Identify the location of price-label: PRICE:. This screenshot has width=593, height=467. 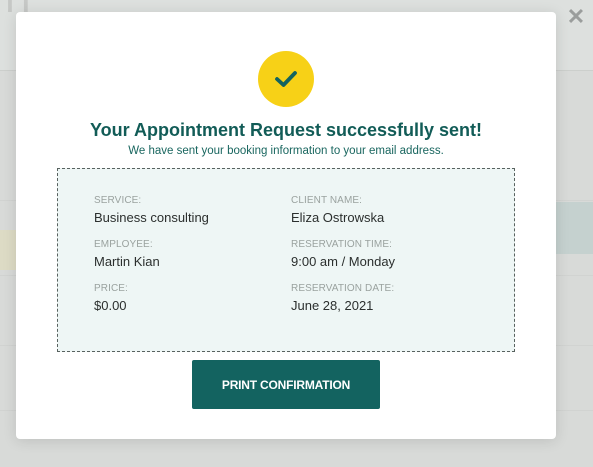
(111, 288).